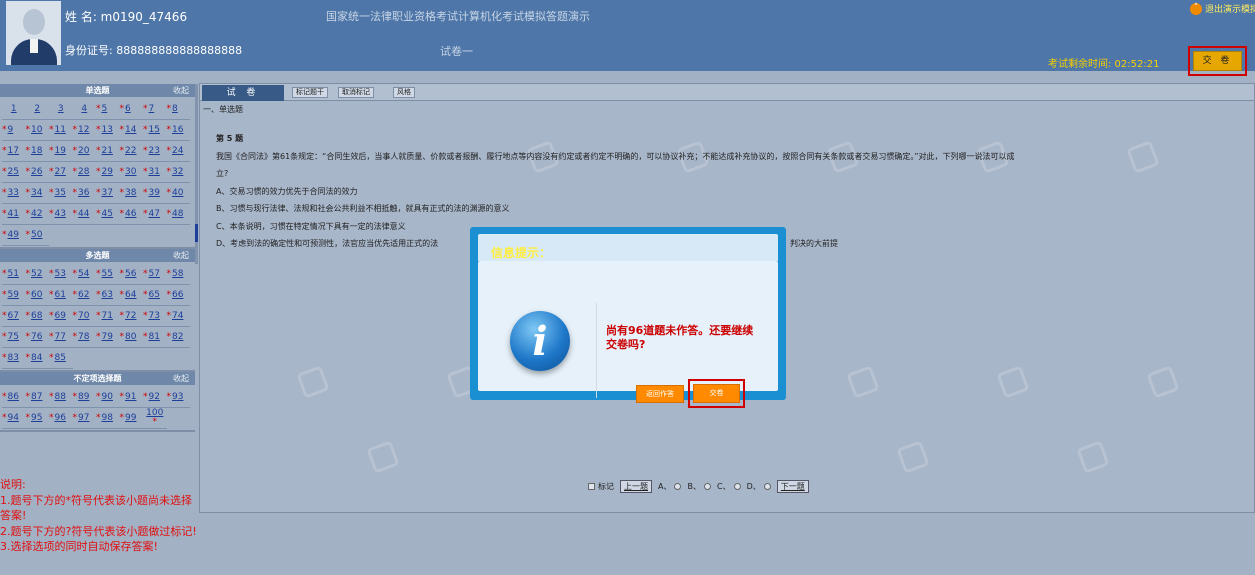 The image size is (1255, 575). Describe the element at coordinates (37, 172) in the screenshot. I see `question-link: * 26` at that location.